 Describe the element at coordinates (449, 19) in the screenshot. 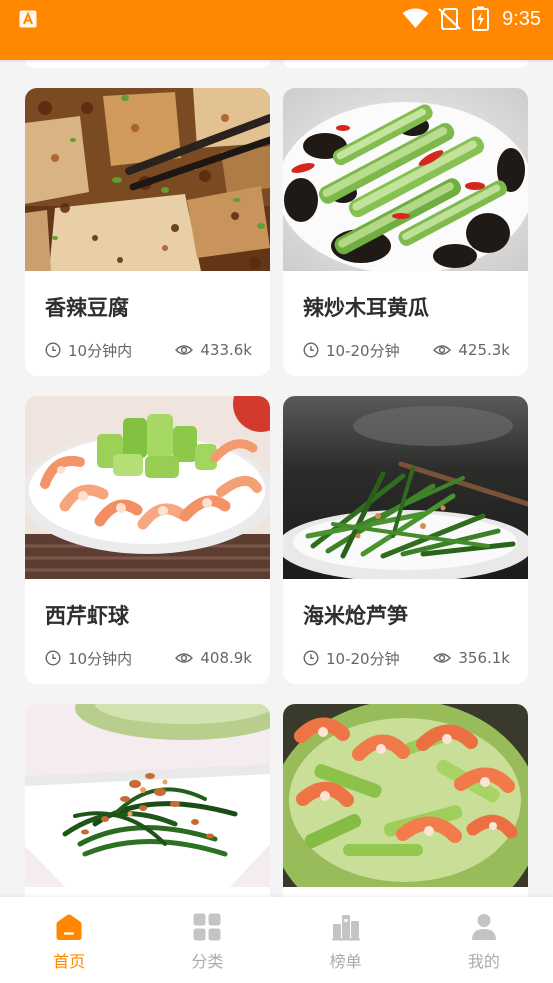

I see `no-sim-icon` at that location.